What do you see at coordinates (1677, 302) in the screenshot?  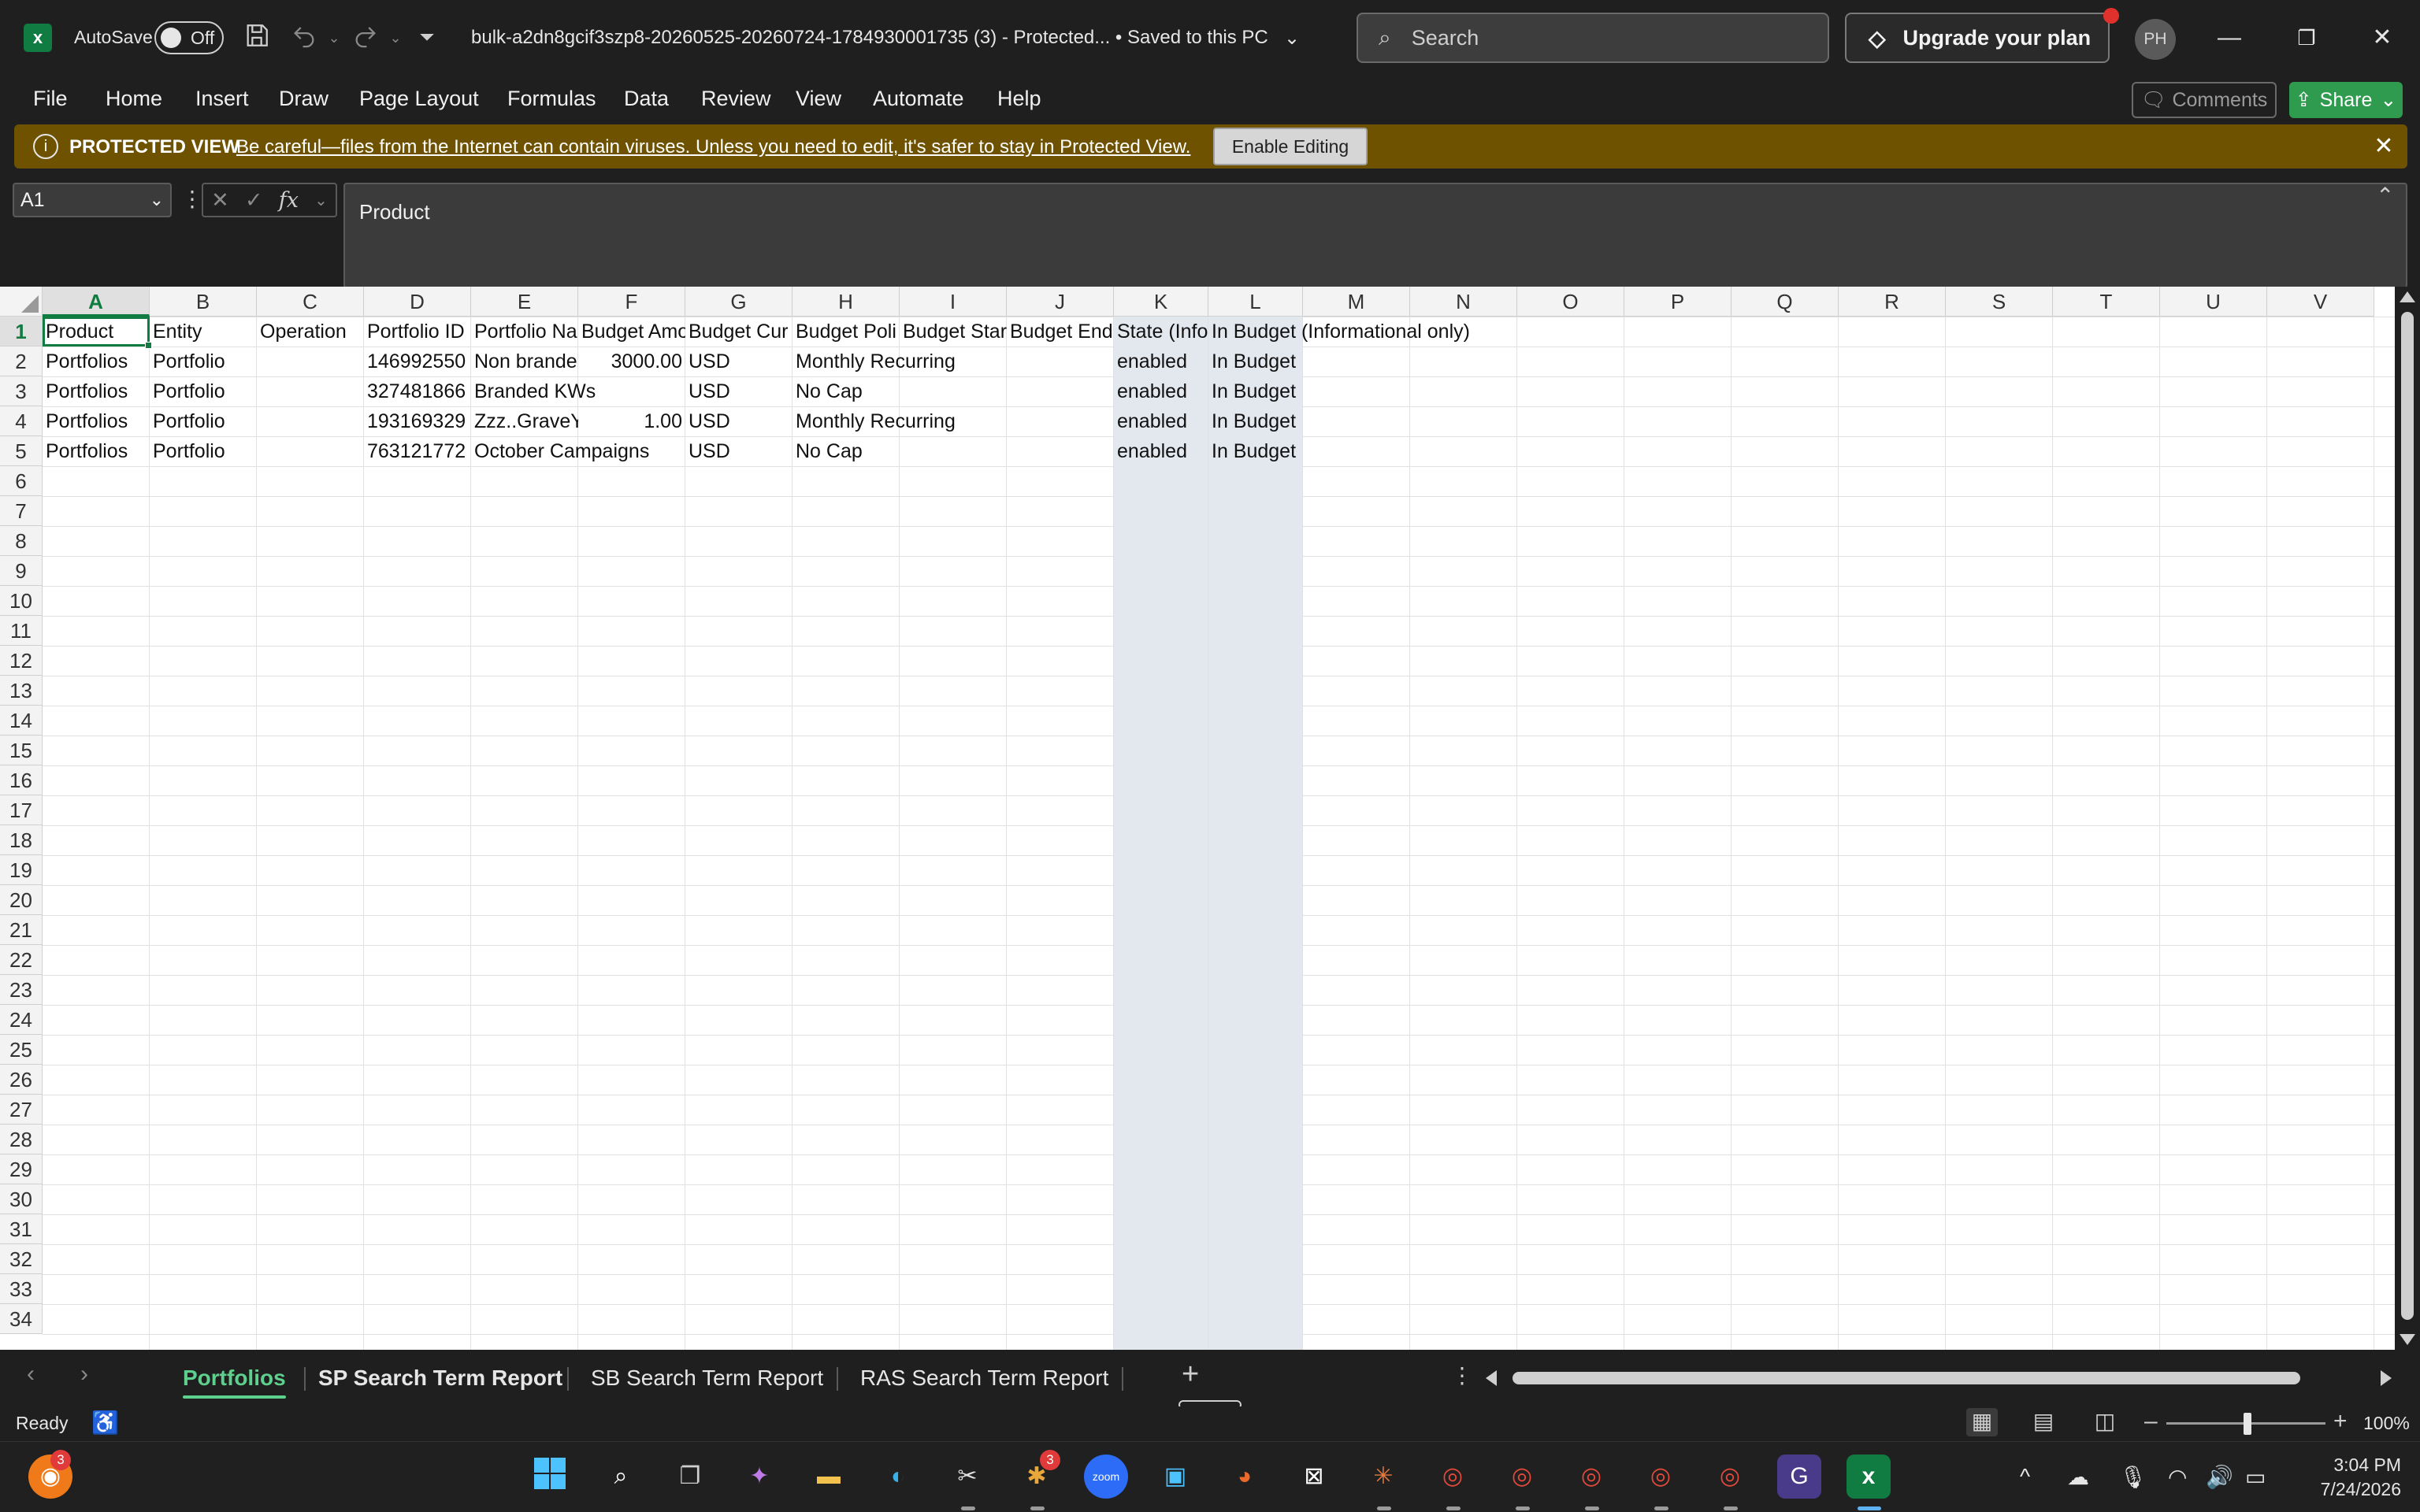 I see `column-header-p: P` at bounding box center [1677, 302].